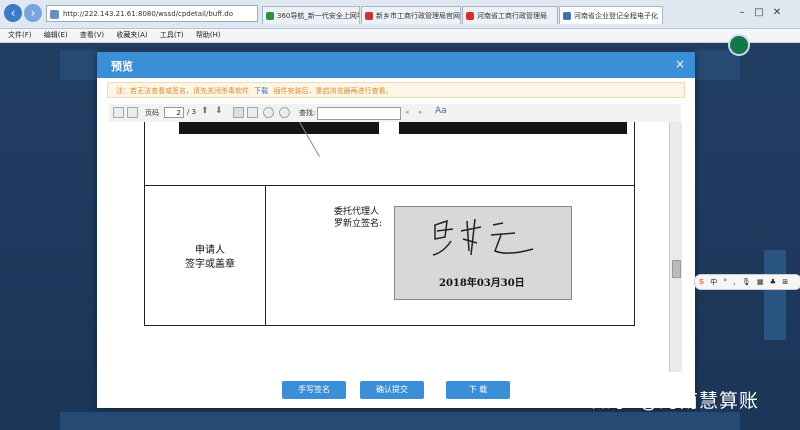 The image size is (800, 430). I want to click on signature-pad: 2018年03月30日, so click(483, 253).